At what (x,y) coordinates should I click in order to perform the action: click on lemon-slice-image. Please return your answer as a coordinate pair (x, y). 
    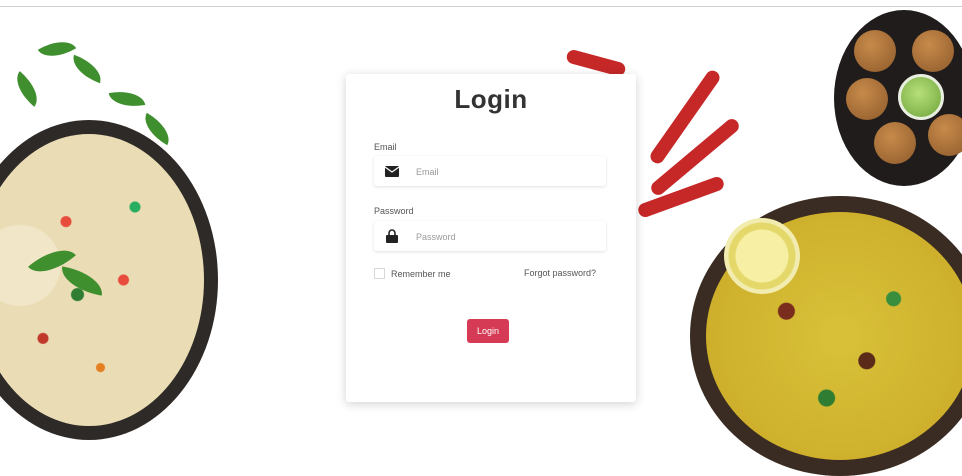
    Looking at the image, I should click on (762, 256).